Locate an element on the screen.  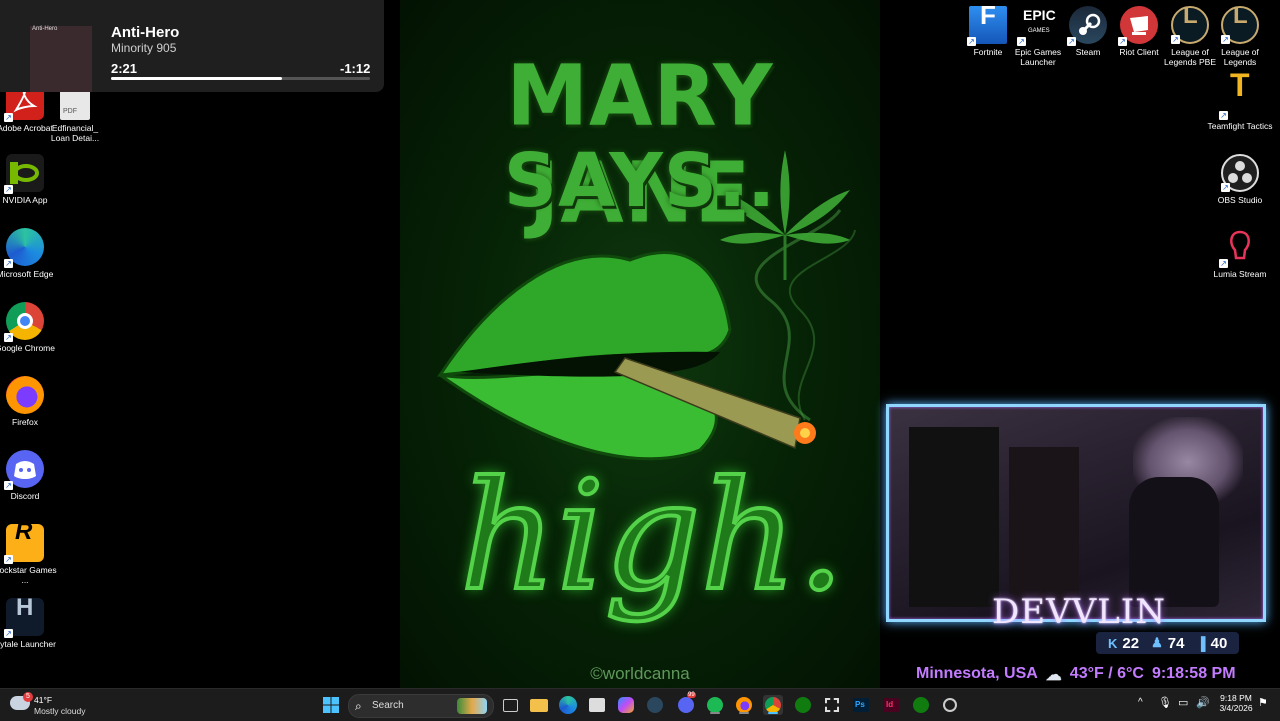
taskbar-copilot is located at coordinates (626, 705).